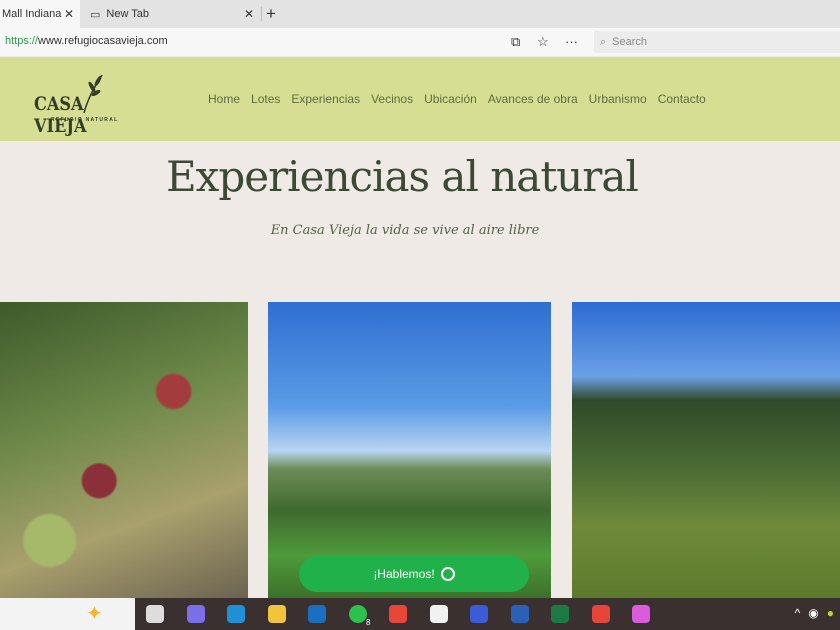 The width and height of the screenshot is (840, 630). I want to click on page-title: Experiencias al natural, so click(402, 176).